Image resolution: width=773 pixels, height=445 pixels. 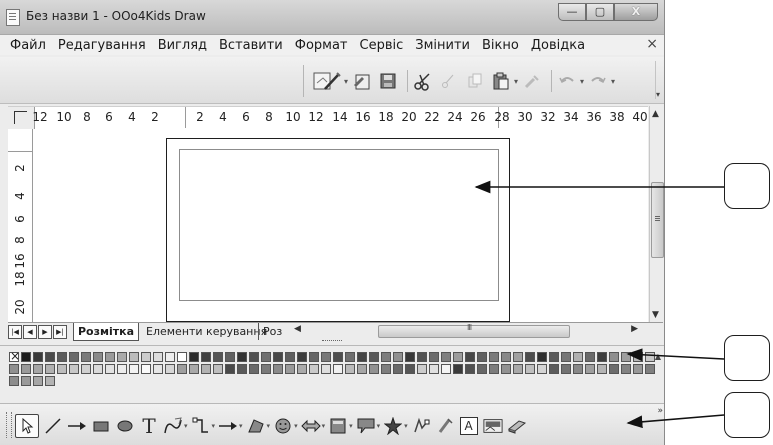 What do you see at coordinates (326, 81) in the screenshot?
I see `draw-wand-icon` at bounding box center [326, 81].